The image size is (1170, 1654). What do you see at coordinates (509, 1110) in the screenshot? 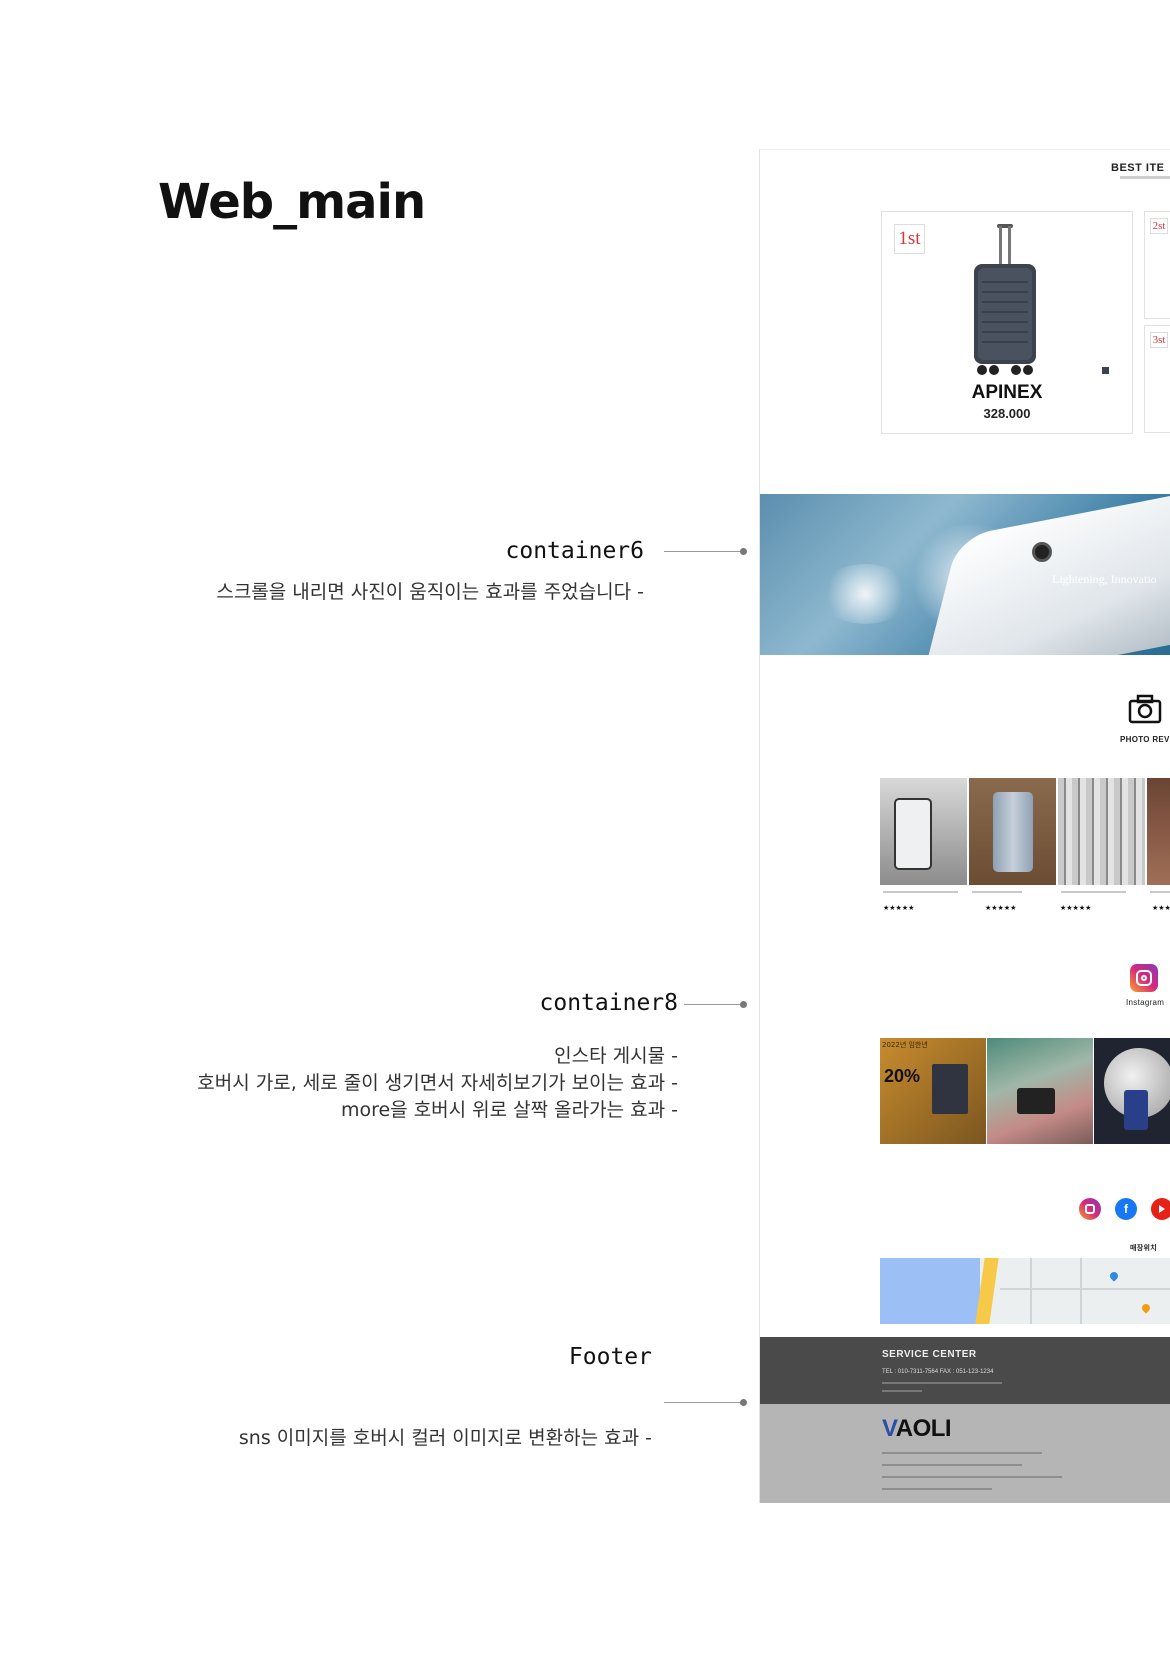
I see `container8-desc-line3: more을 호버시 위로 살짝 올라가는 효과 -` at bounding box center [509, 1110].